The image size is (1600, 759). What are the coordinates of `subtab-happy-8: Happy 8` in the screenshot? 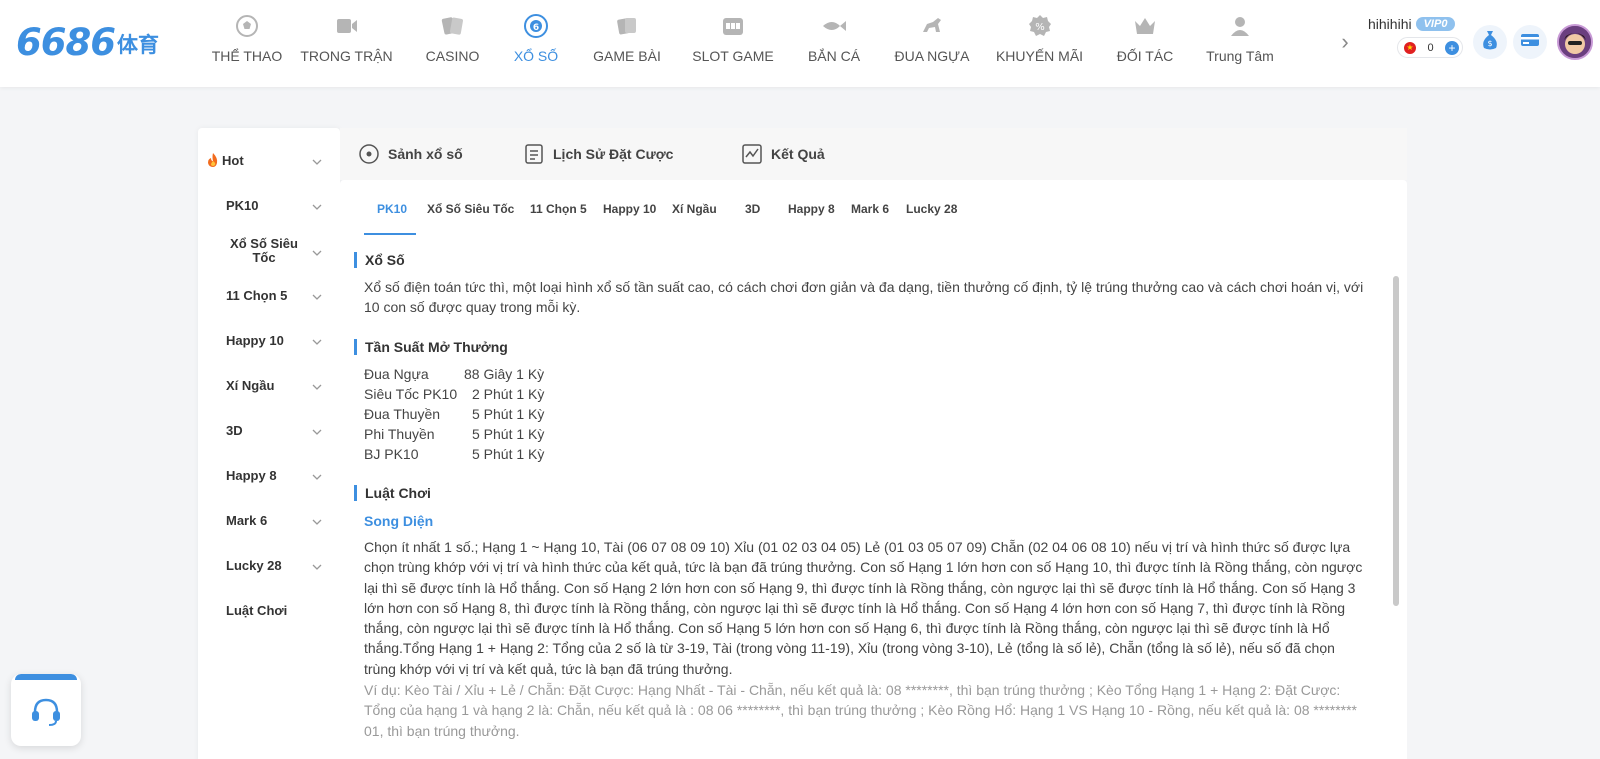 It's located at (811, 209).